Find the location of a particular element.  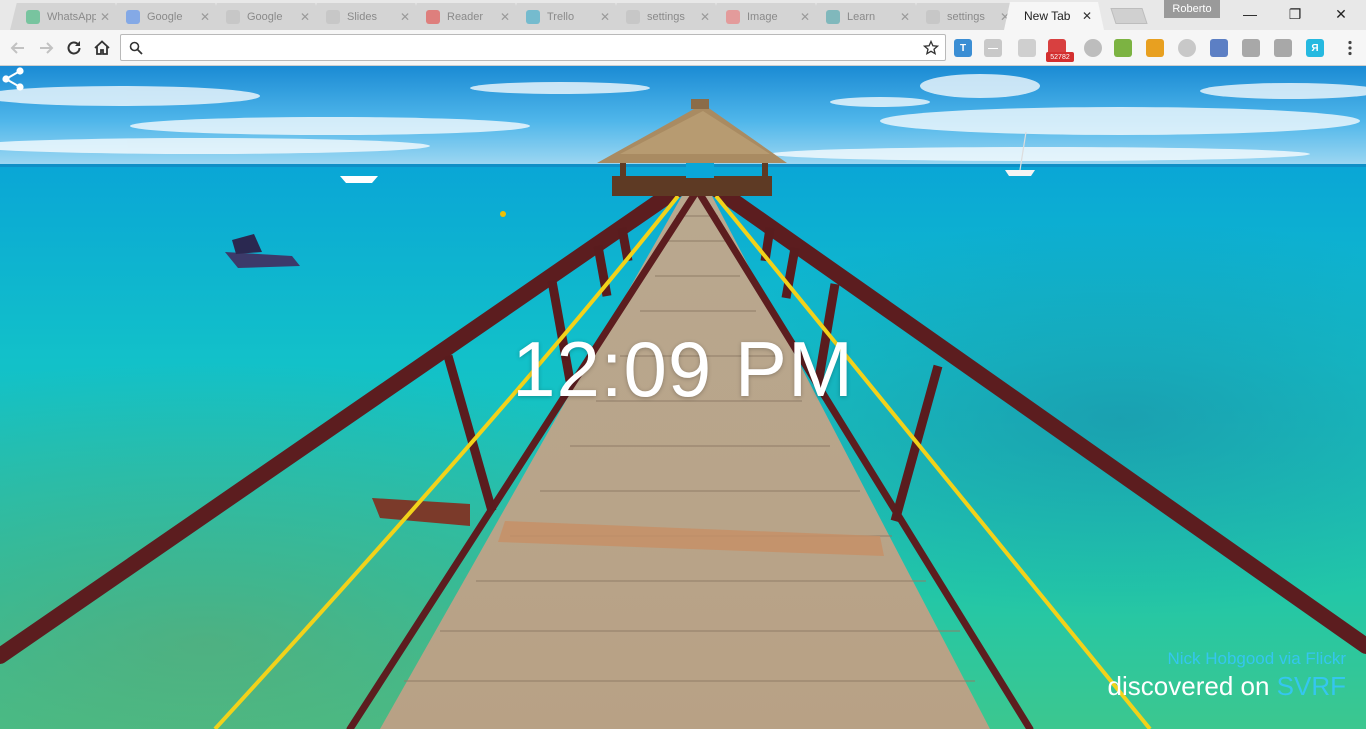

tab-9: Learn ✕ is located at coordinates (866, 16).